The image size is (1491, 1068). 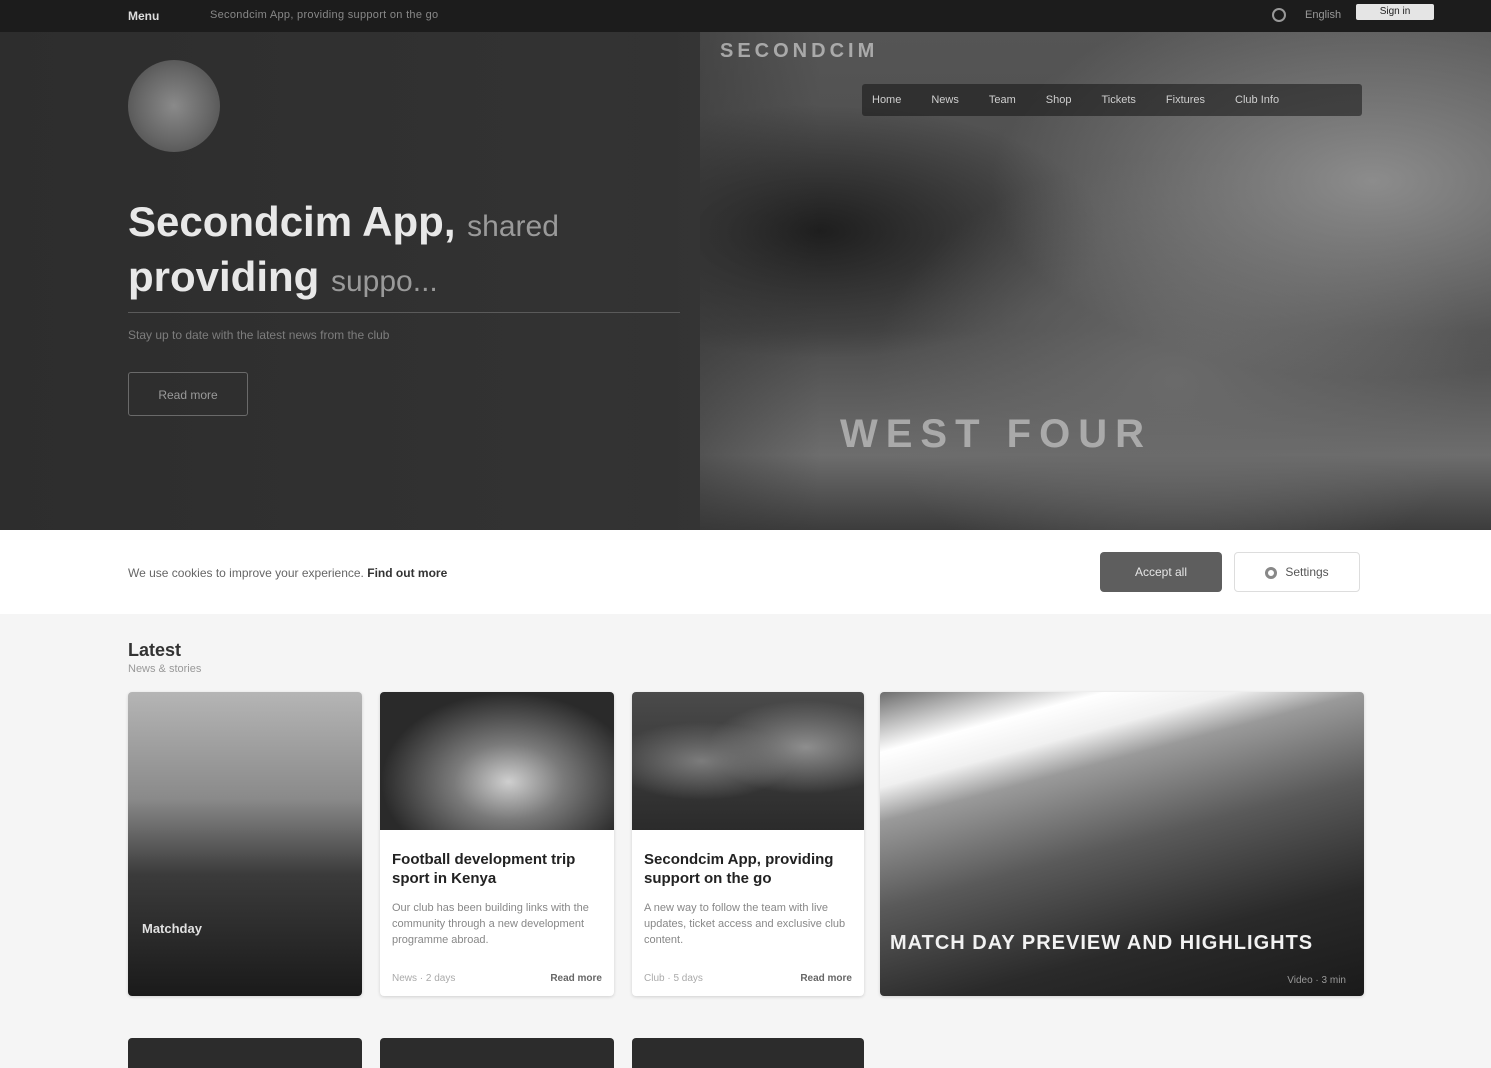 What do you see at coordinates (1271, 572) in the screenshot?
I see `gear-icon` at bounding box center [1271, 572].